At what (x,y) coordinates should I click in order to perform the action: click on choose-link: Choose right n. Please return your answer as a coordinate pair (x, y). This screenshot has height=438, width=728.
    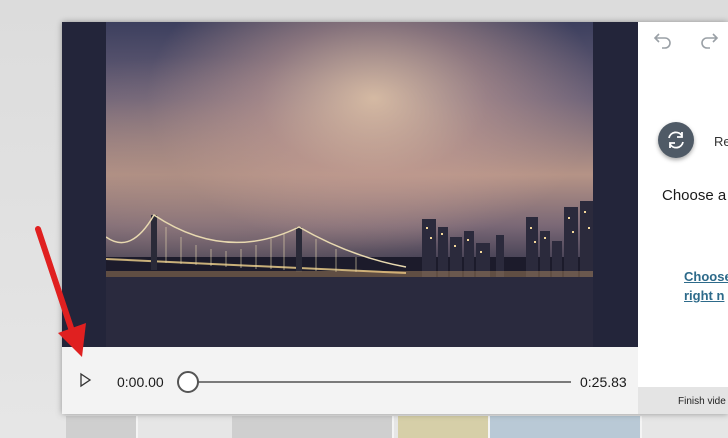
    Looking at the image, I should click on (706, 286).